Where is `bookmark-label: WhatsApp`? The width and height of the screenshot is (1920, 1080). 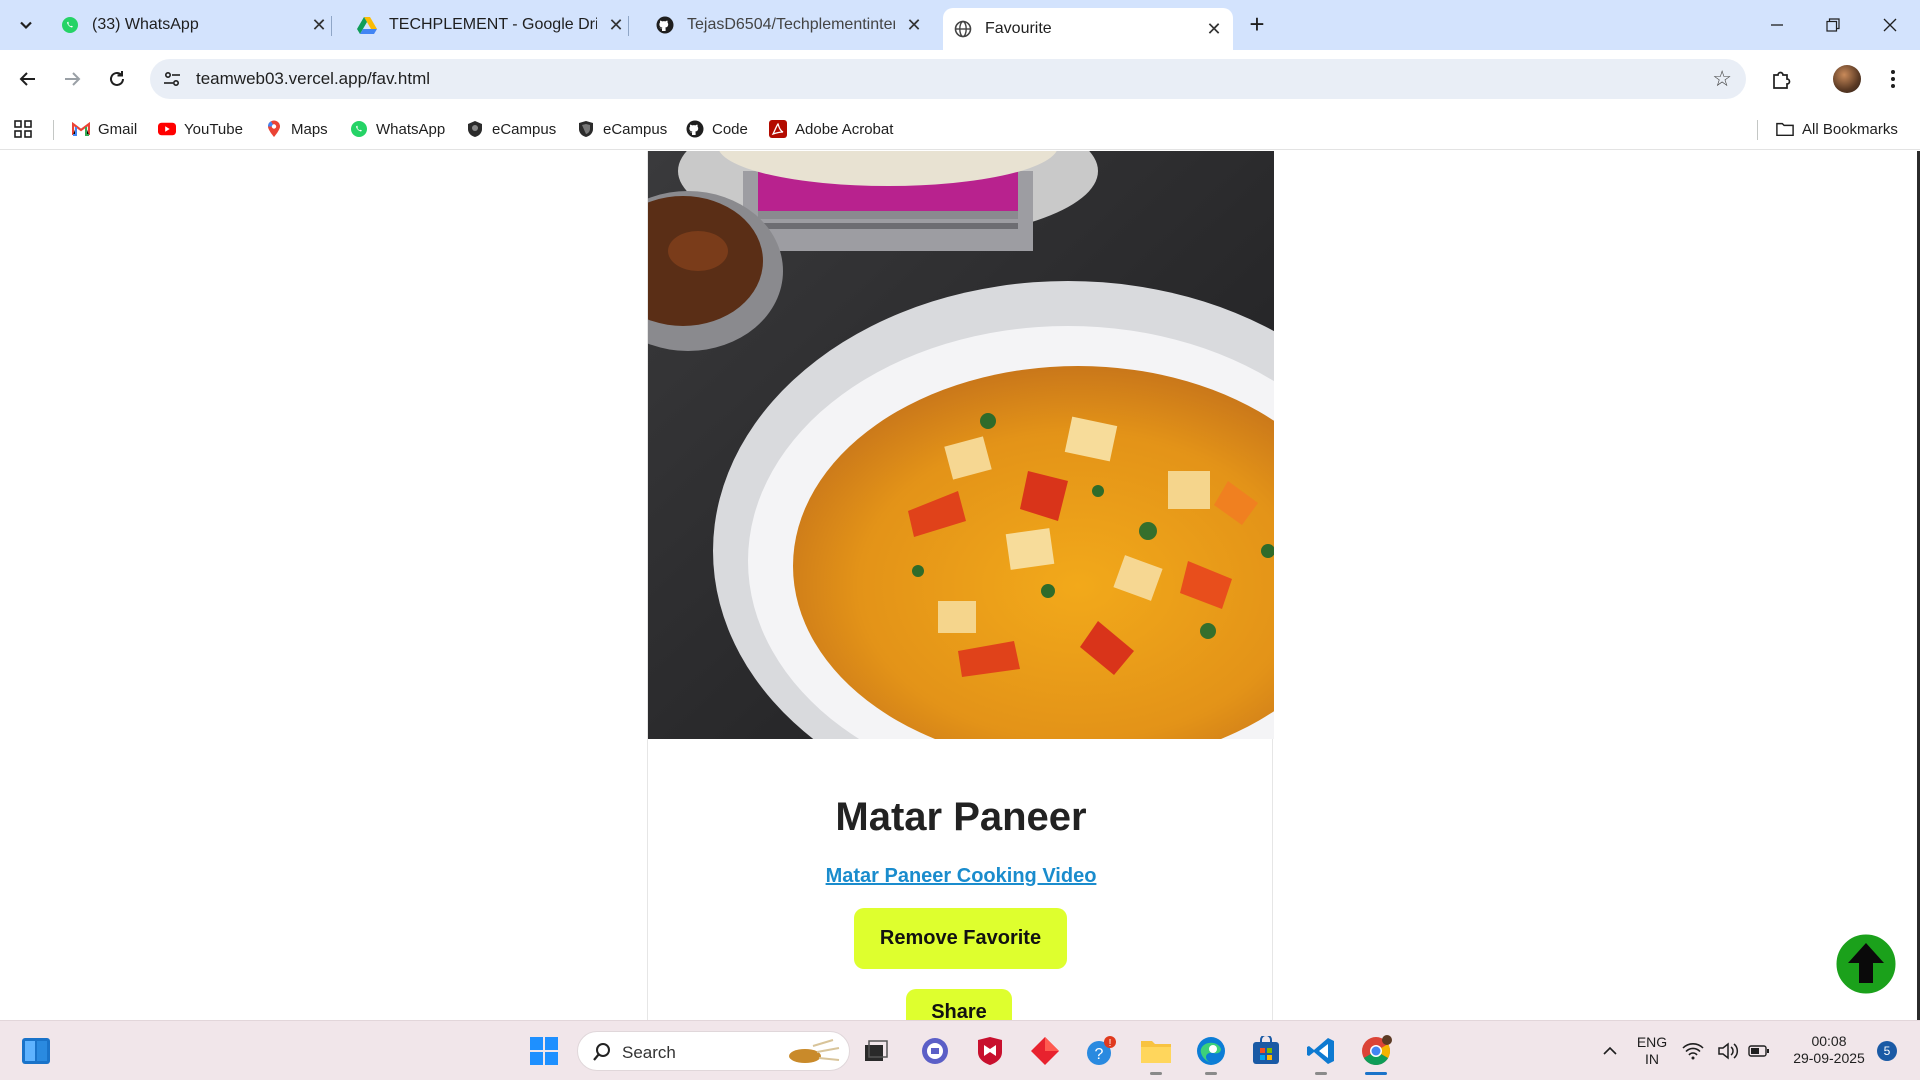
bookmark-label: WhatsApp is located at coordinates (411, 129).